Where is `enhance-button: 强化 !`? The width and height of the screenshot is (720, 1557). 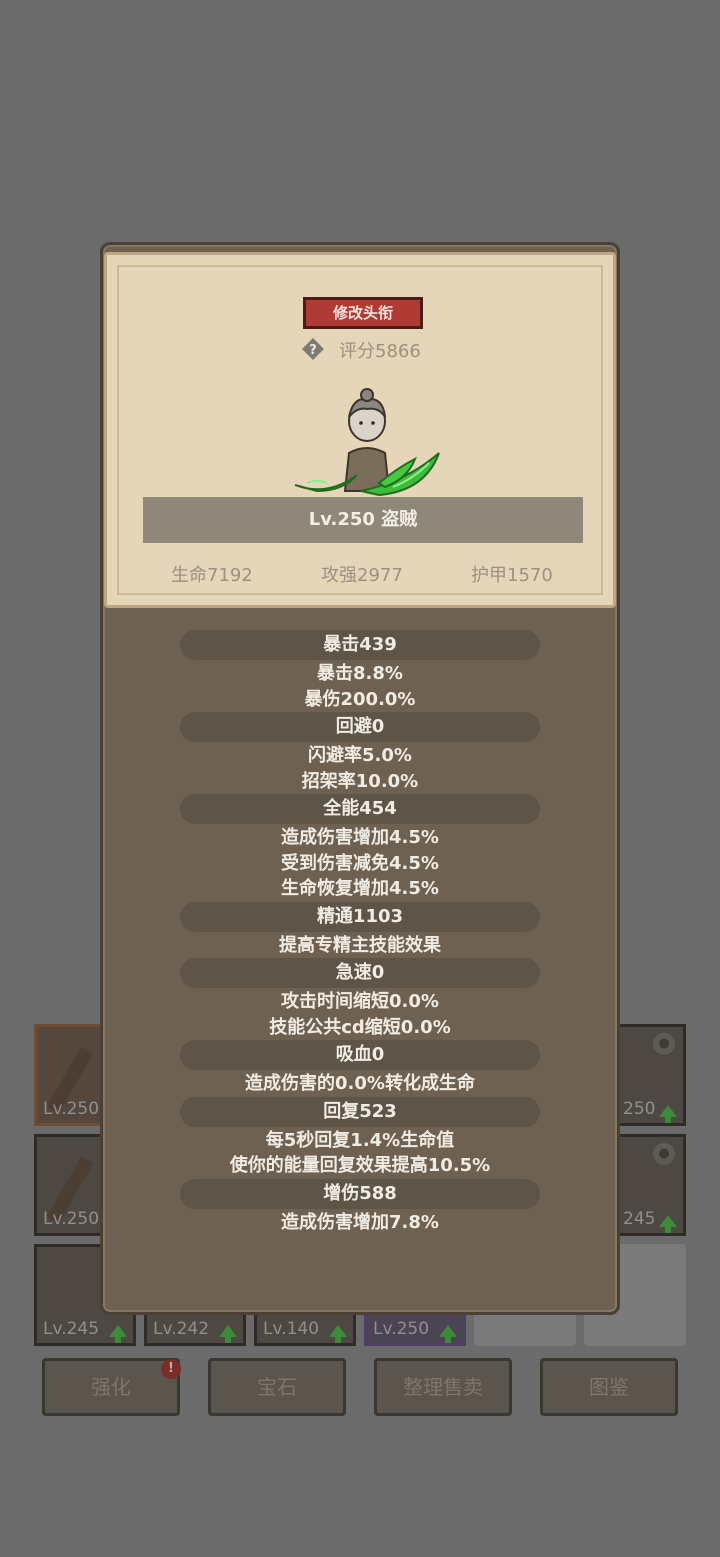 enhance-button: 强化 ! is located at coordinates (111, 1387).